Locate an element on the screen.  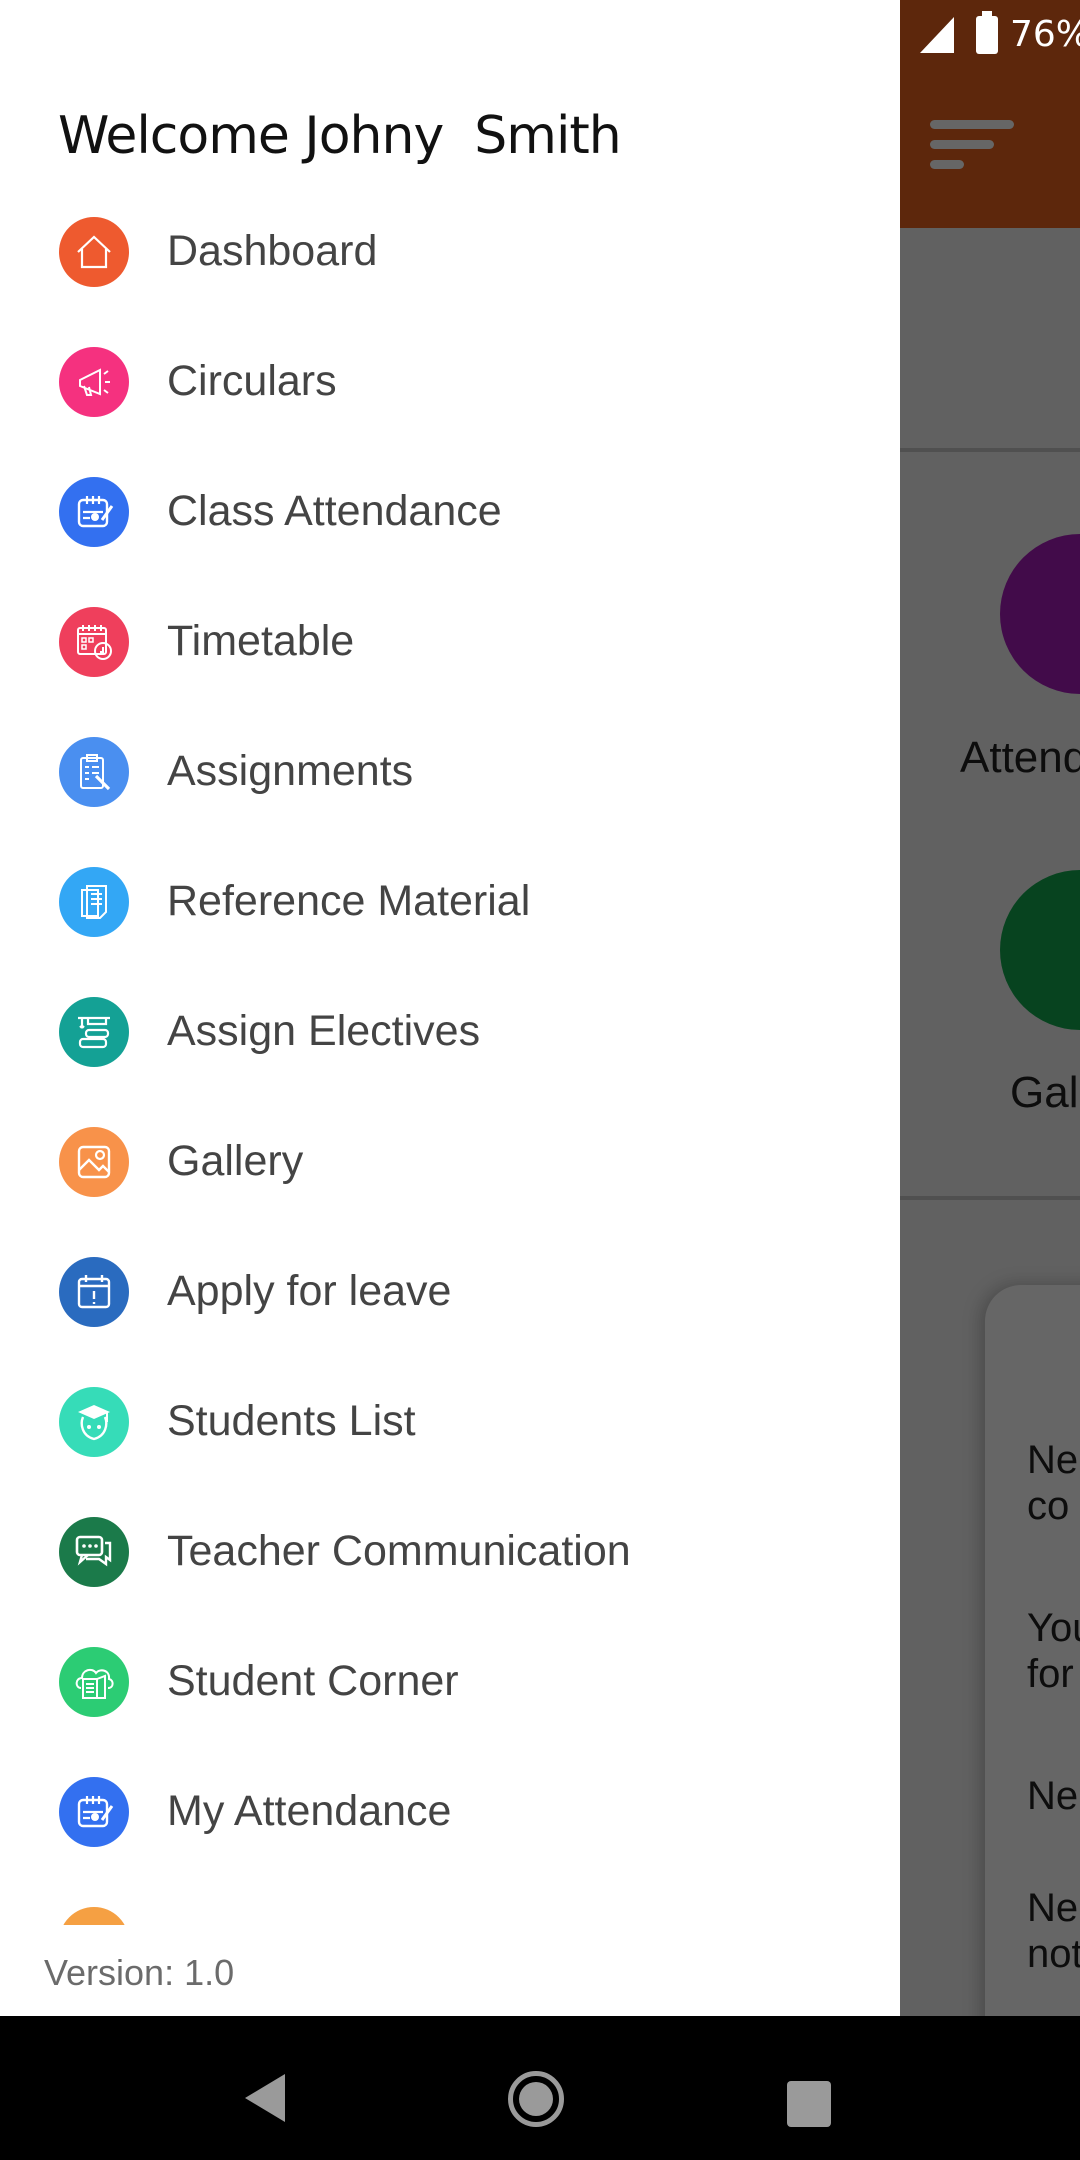
signal-icon is located at coordinates (937, 35).